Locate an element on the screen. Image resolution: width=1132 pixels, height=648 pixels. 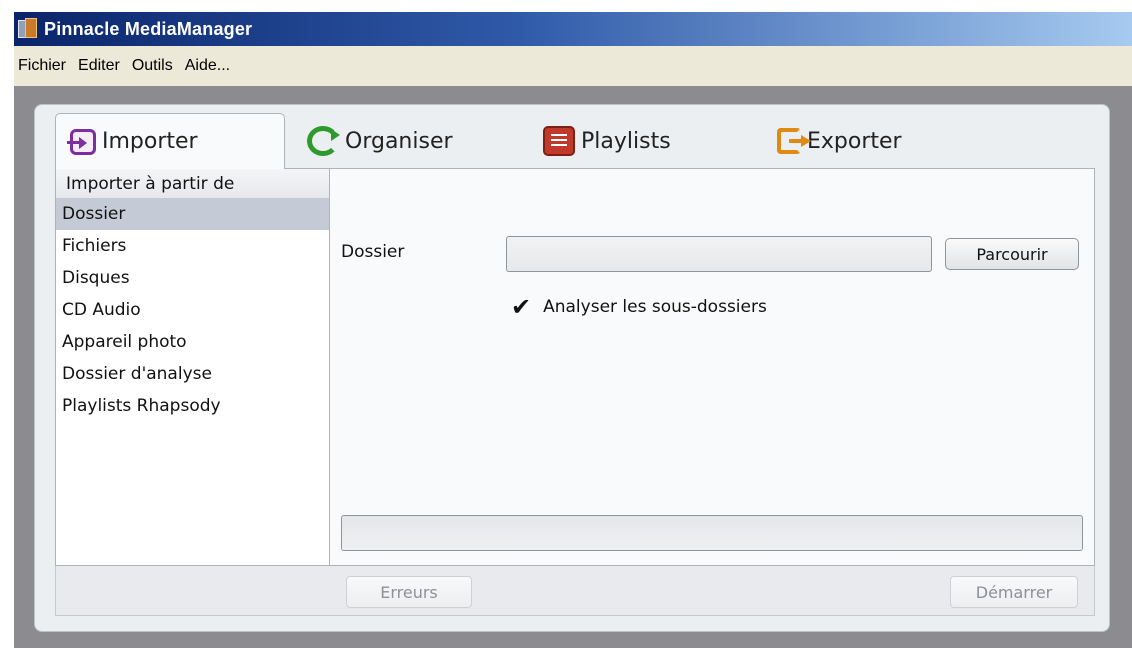
menu-fichier: Fichier is located at coordinates (42, 66).